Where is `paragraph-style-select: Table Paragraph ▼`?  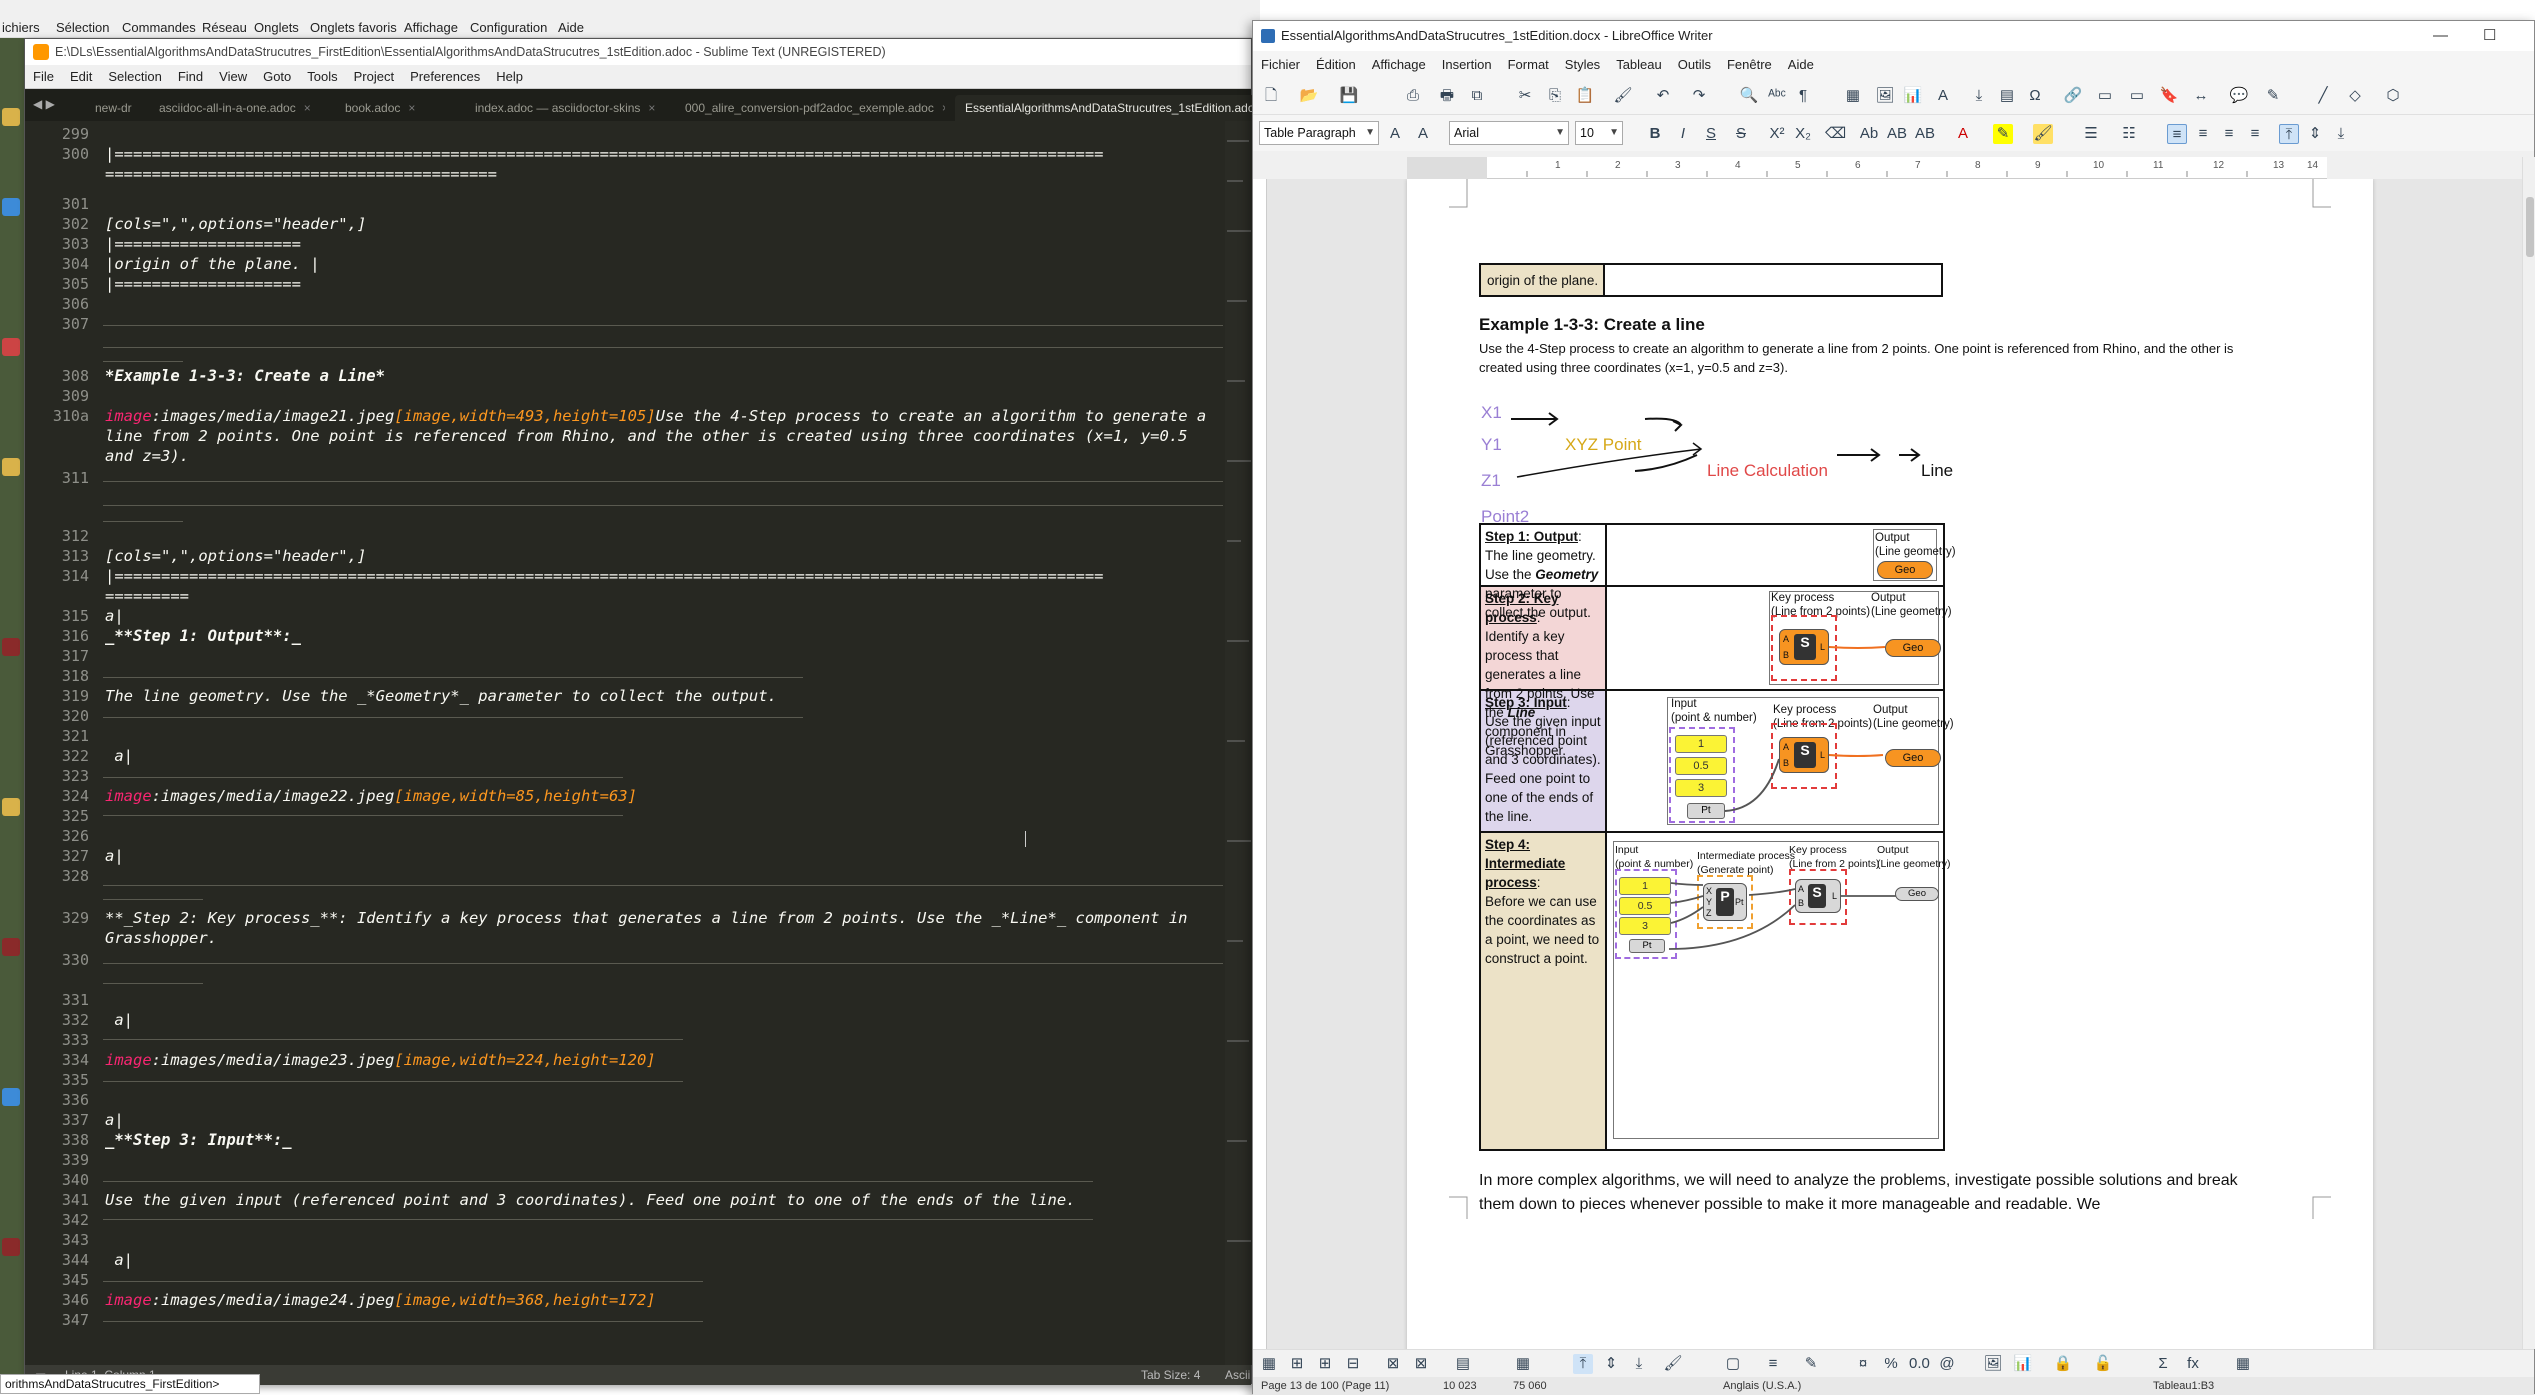
paragraph-style-select: Table Paragraph ▼ is located at coordinates (1319, 133).